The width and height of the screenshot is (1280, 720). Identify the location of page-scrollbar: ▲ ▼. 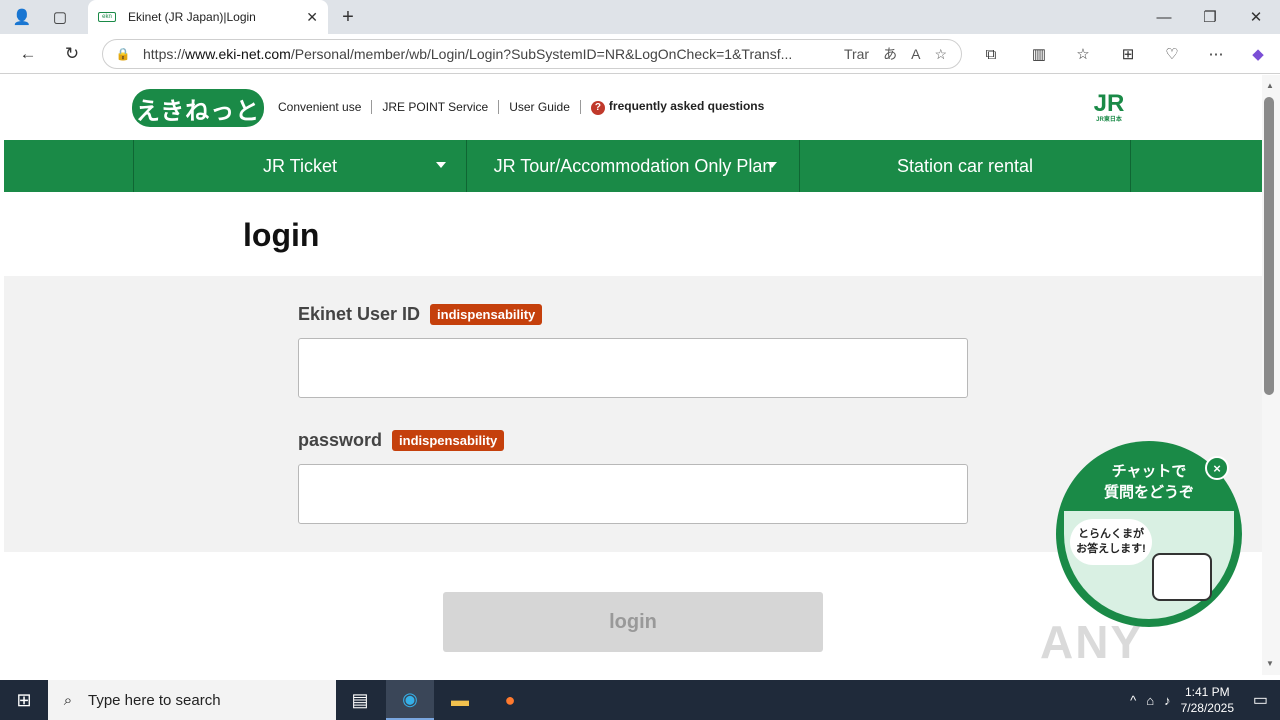
(1271, 375).